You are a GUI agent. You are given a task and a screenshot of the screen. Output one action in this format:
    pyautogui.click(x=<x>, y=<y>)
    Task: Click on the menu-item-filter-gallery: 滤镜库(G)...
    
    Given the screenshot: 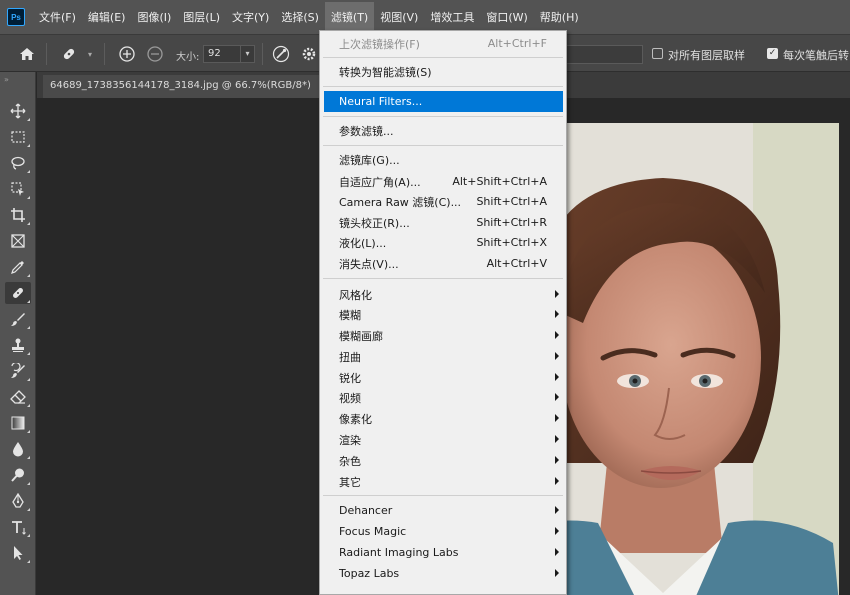 What is the action you would take?
    pyautogui.click(x=443, y=159)
    